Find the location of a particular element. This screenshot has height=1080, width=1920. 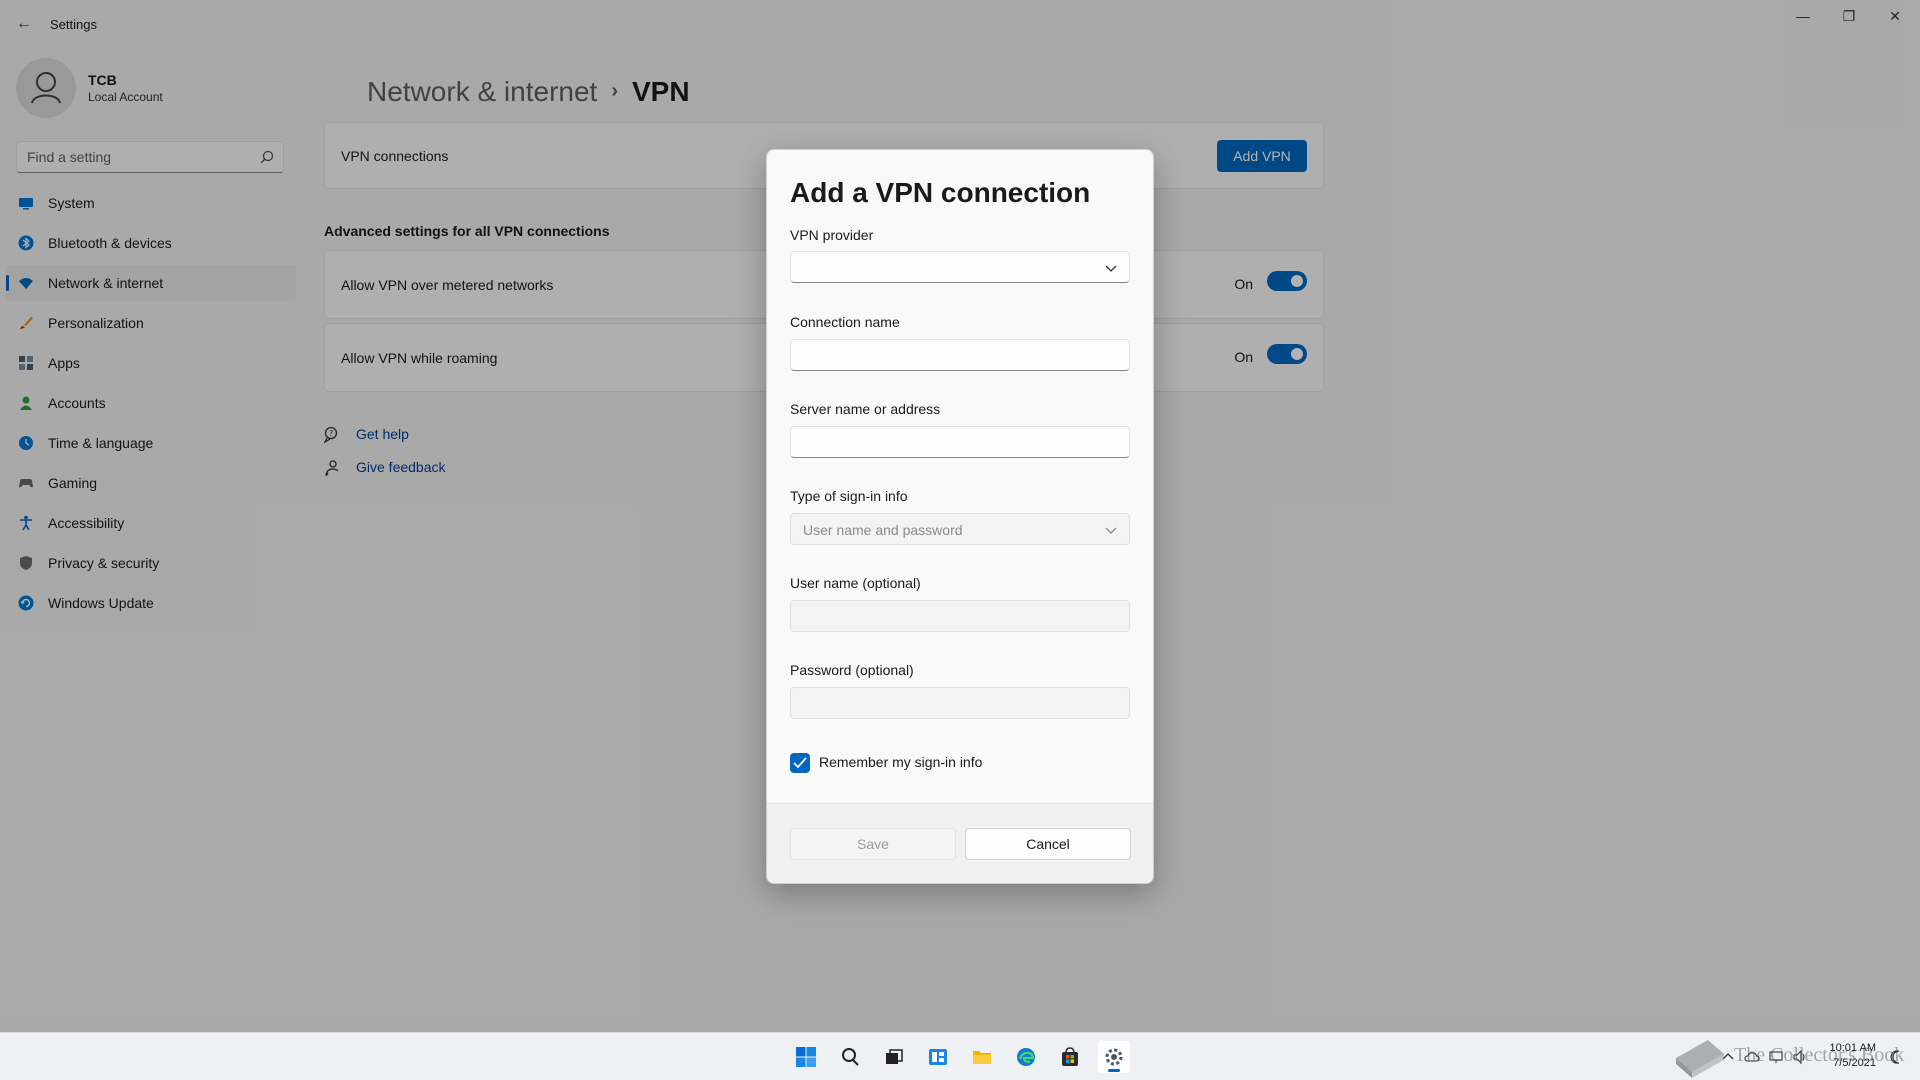

widgets-icon is located at coordinates (938, 1057).